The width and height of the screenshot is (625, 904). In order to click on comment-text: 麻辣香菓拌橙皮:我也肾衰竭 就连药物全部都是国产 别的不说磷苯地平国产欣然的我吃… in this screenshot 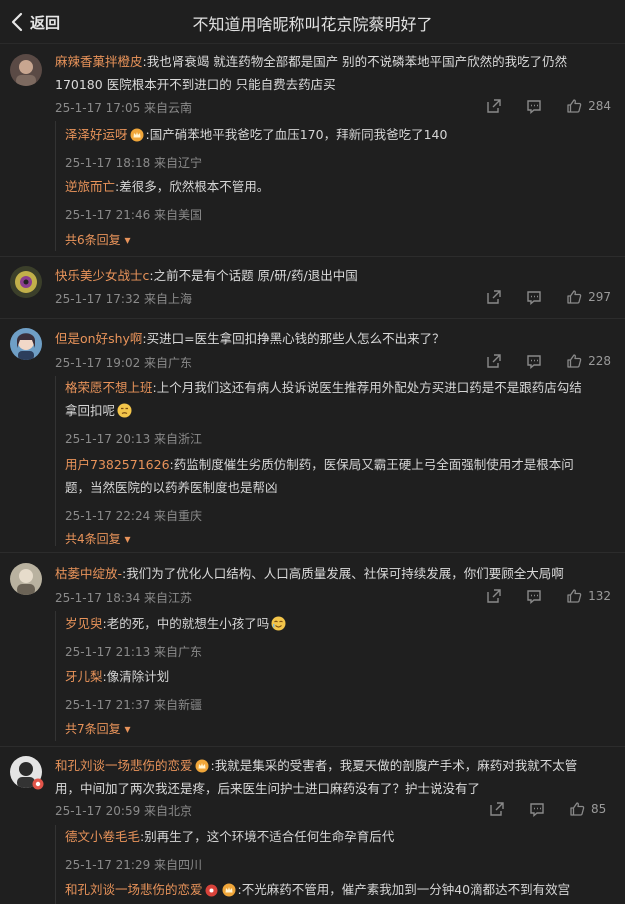, I will do `click(311, 73)`.